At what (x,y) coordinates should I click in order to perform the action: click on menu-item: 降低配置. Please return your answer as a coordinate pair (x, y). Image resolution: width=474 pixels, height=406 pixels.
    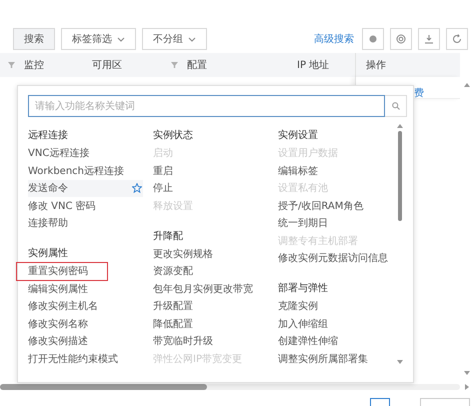
    Looking at the image, I should click on (210, 323).